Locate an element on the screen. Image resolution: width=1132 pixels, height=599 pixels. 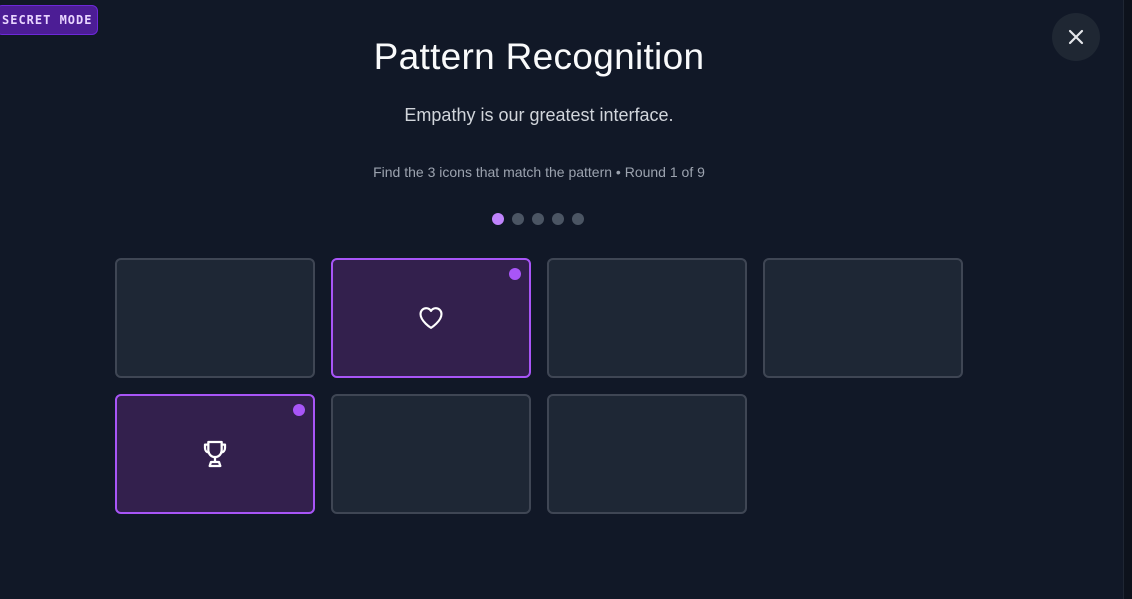
secret-mode-label: SECRET MODE is located at coordinates (47, 20).